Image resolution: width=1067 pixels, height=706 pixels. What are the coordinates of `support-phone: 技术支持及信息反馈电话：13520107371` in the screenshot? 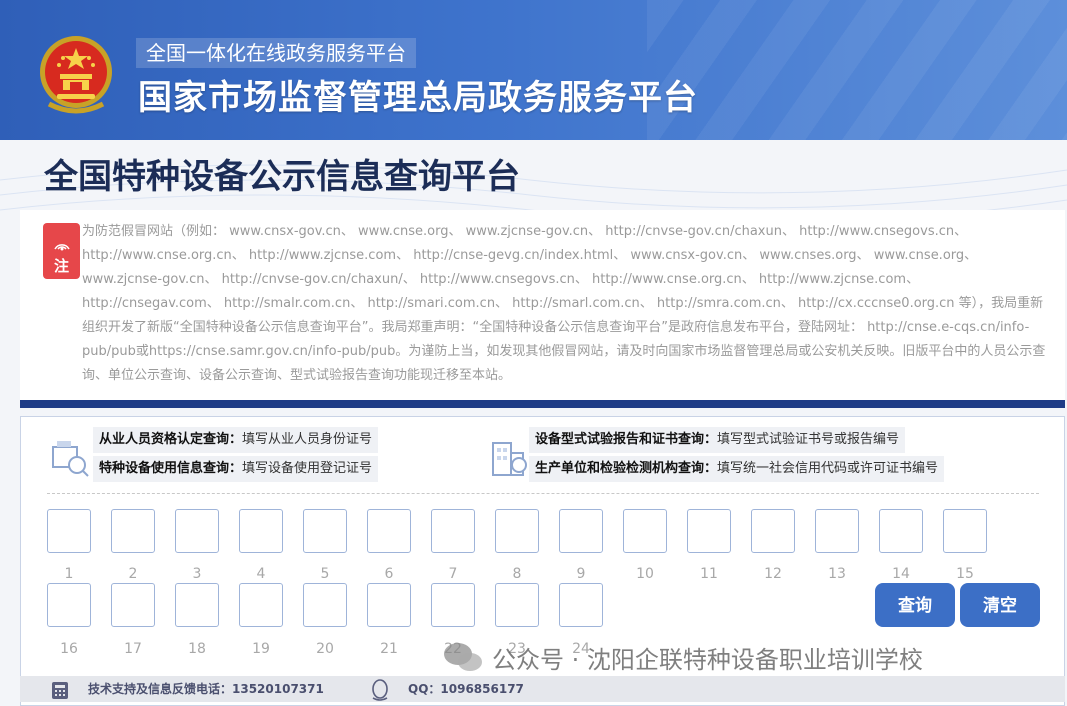 It's located at (206, 689).